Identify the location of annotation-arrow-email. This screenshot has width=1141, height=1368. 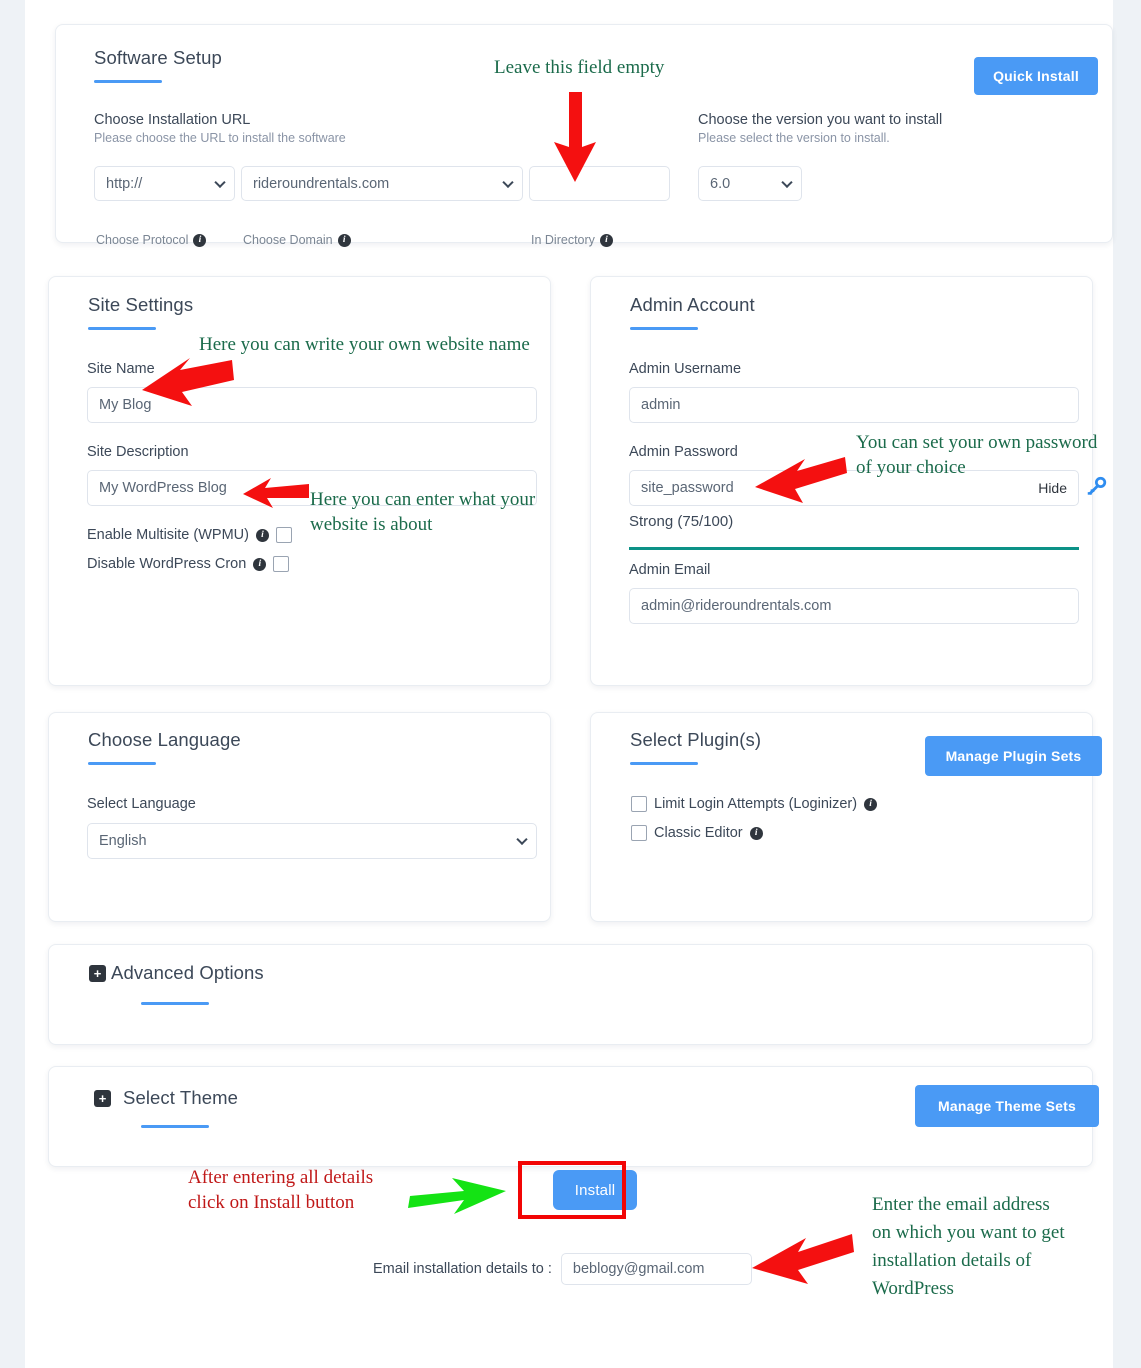
(803, 1259).